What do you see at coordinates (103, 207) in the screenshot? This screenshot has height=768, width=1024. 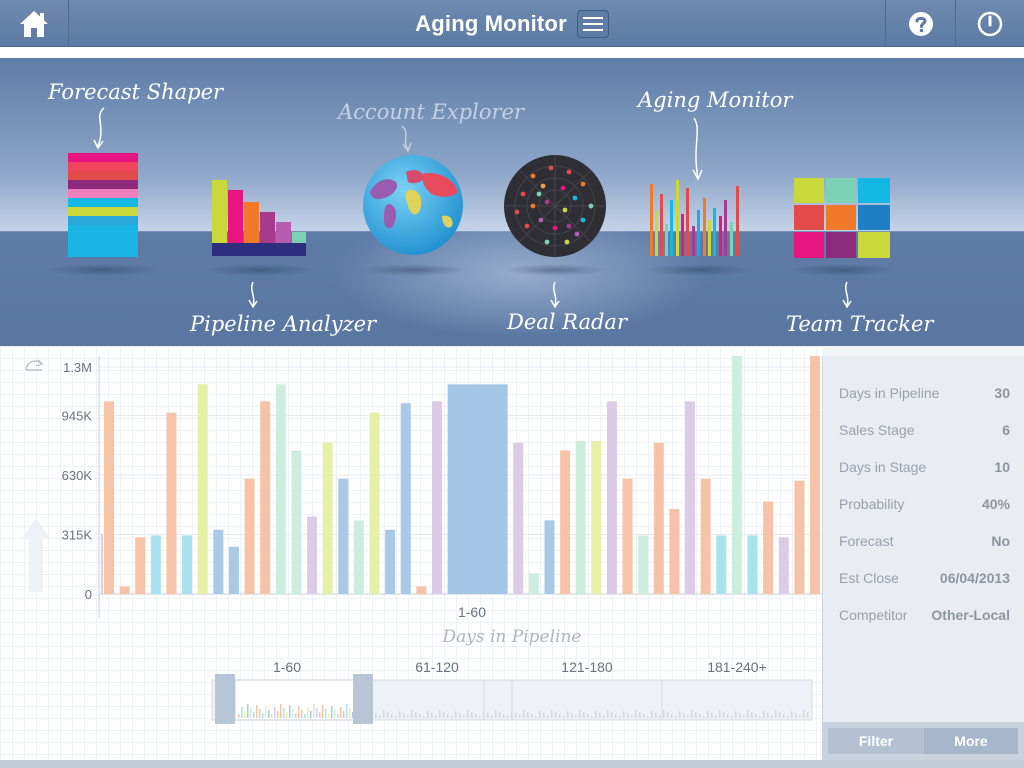 I see `app-forecast-shaper` at bounding box center [103, 207].